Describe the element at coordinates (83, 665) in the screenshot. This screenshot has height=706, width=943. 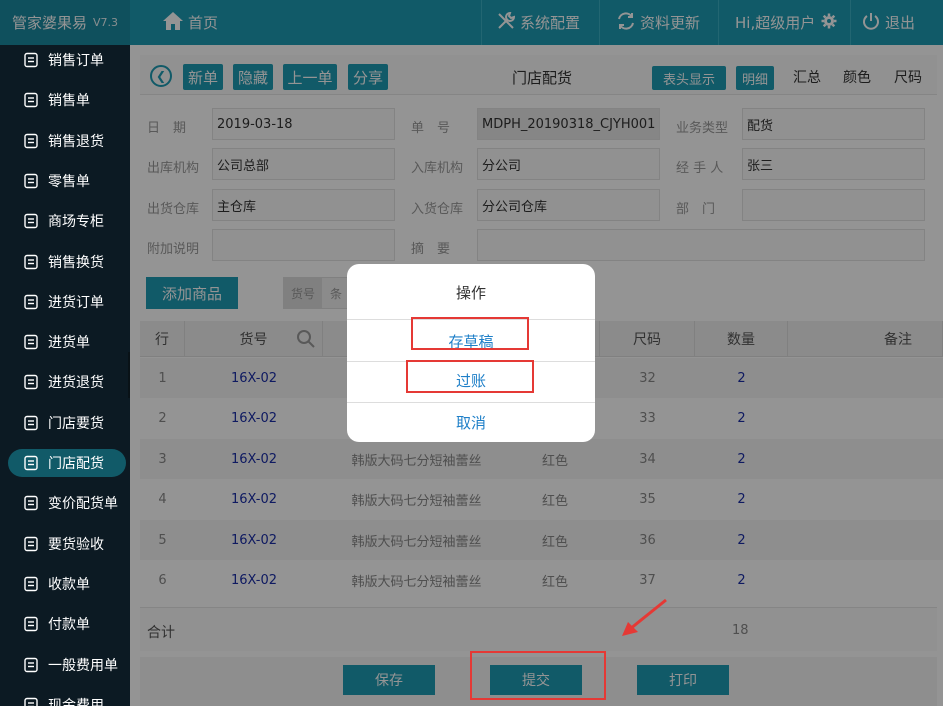
I see `sidebar-item-label: 一般费用单` at that location.